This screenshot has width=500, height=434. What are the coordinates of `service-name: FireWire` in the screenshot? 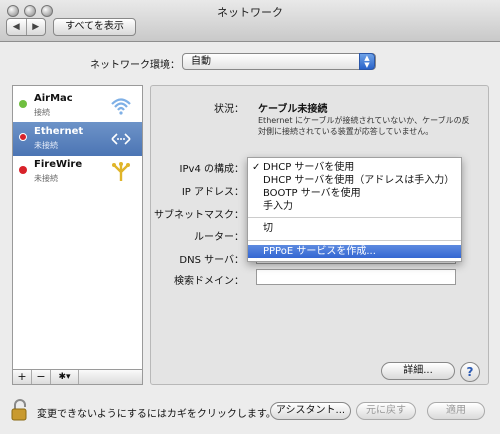 It's located at (58, 164).